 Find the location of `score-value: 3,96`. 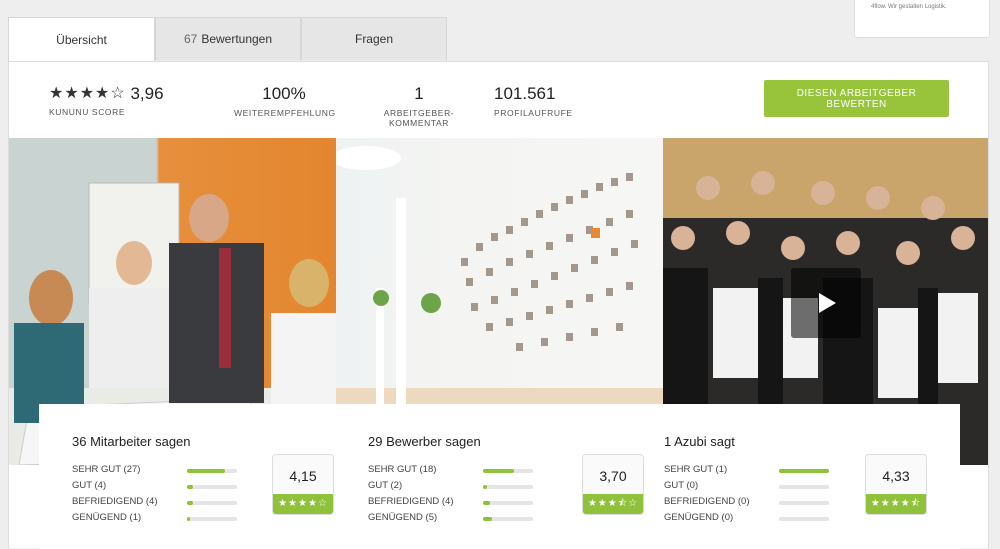

score-value: 3,96 is located at coordinates (147, 93).